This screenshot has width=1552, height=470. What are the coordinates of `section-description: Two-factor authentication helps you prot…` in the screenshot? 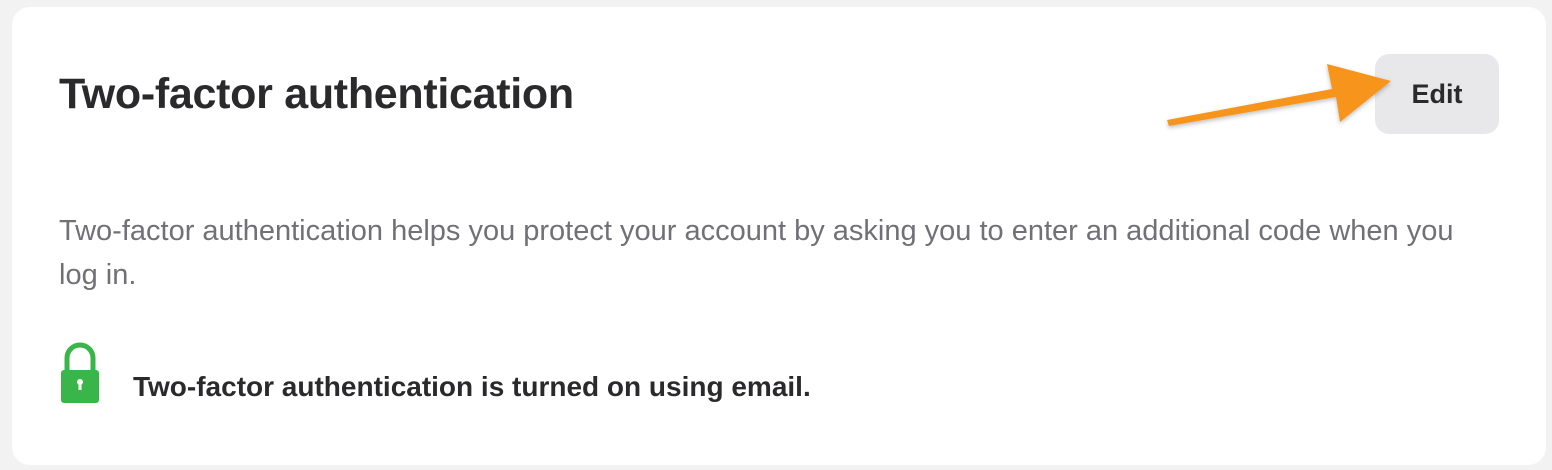 It's located at (756, 253).